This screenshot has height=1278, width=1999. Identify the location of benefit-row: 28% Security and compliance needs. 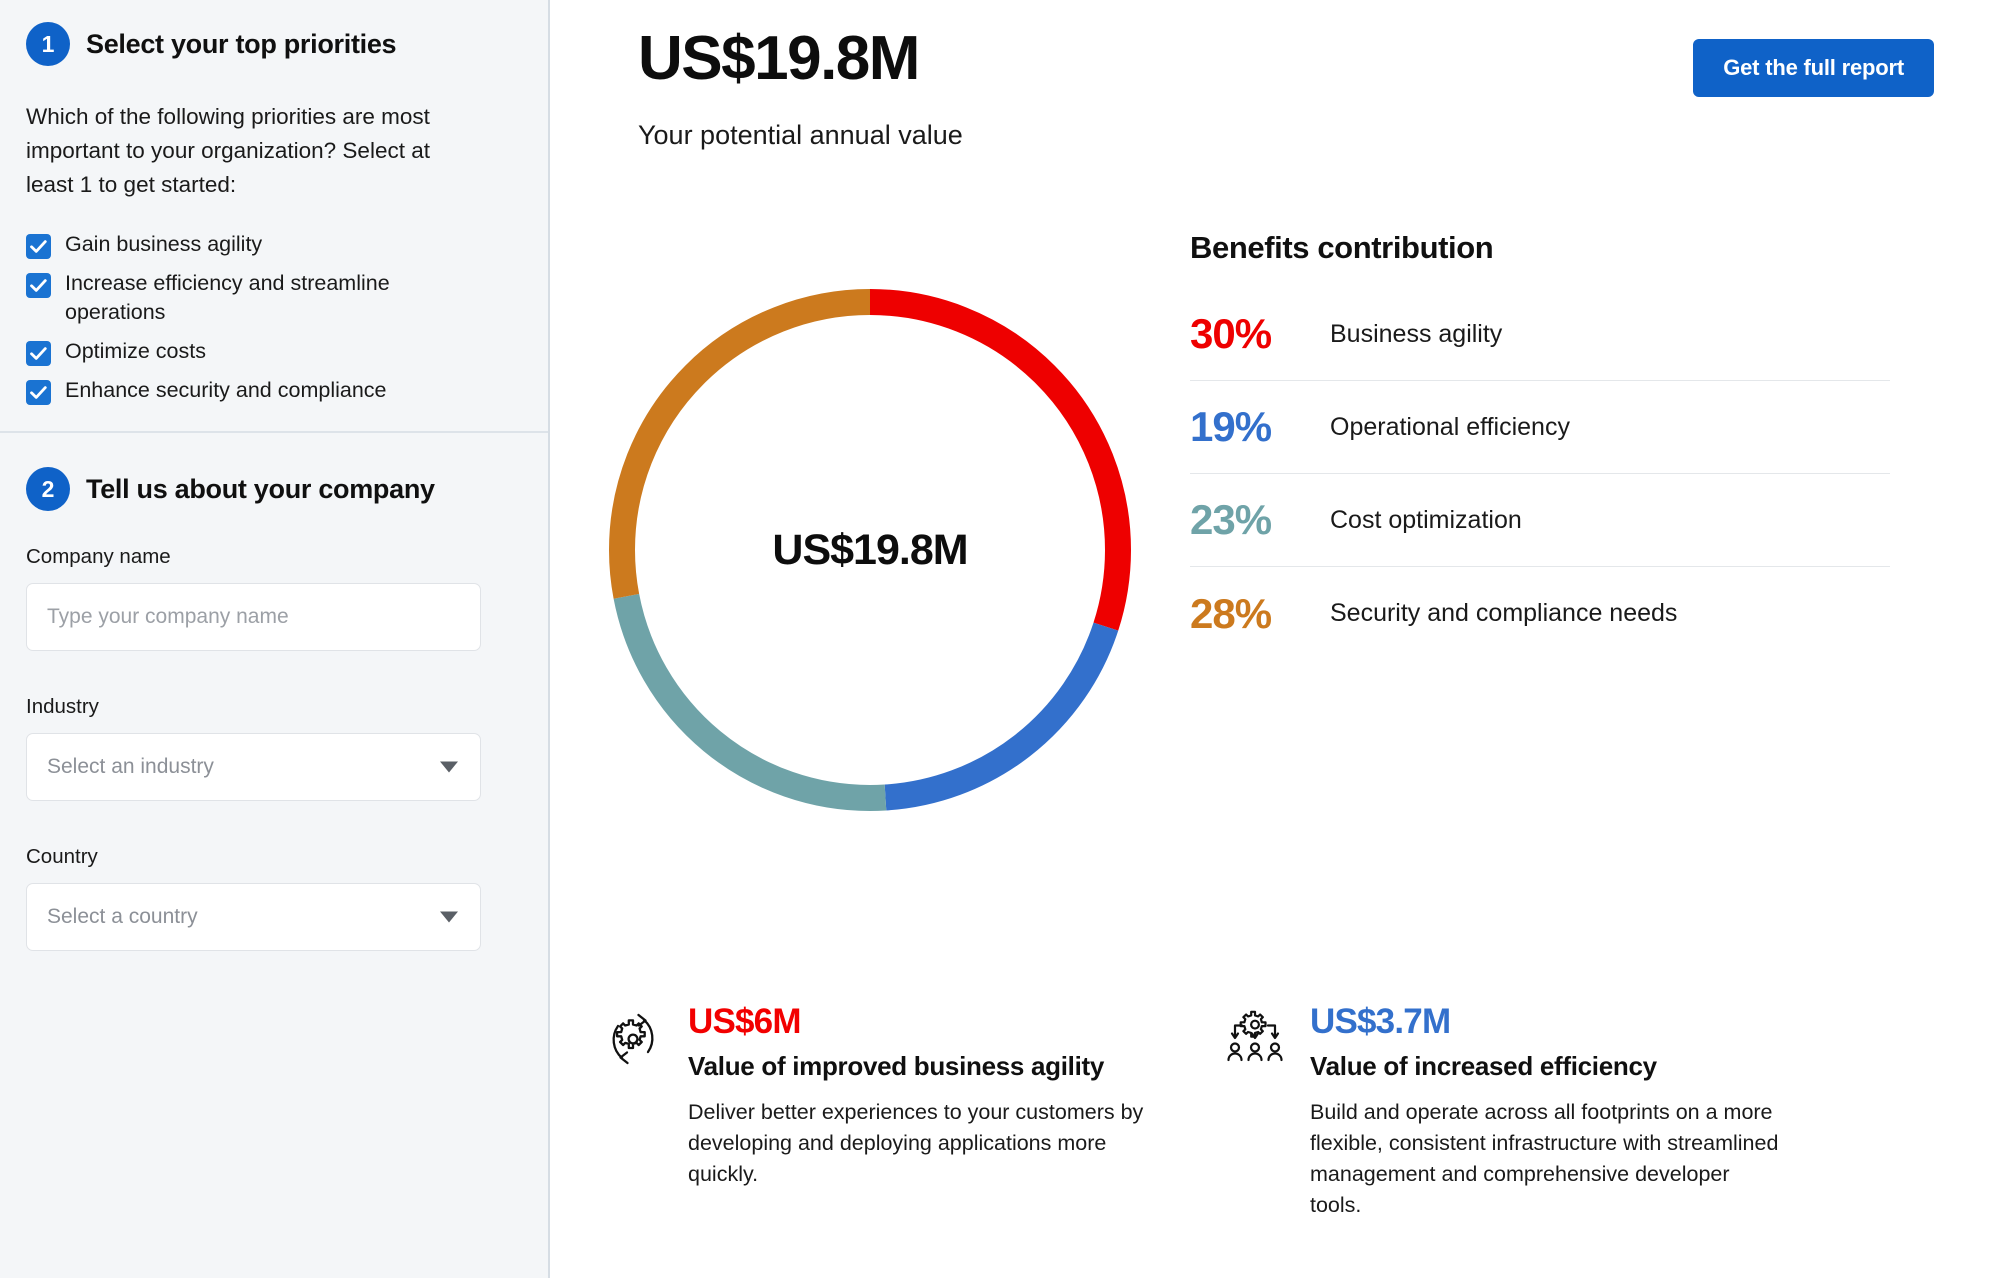
(1540, 613).